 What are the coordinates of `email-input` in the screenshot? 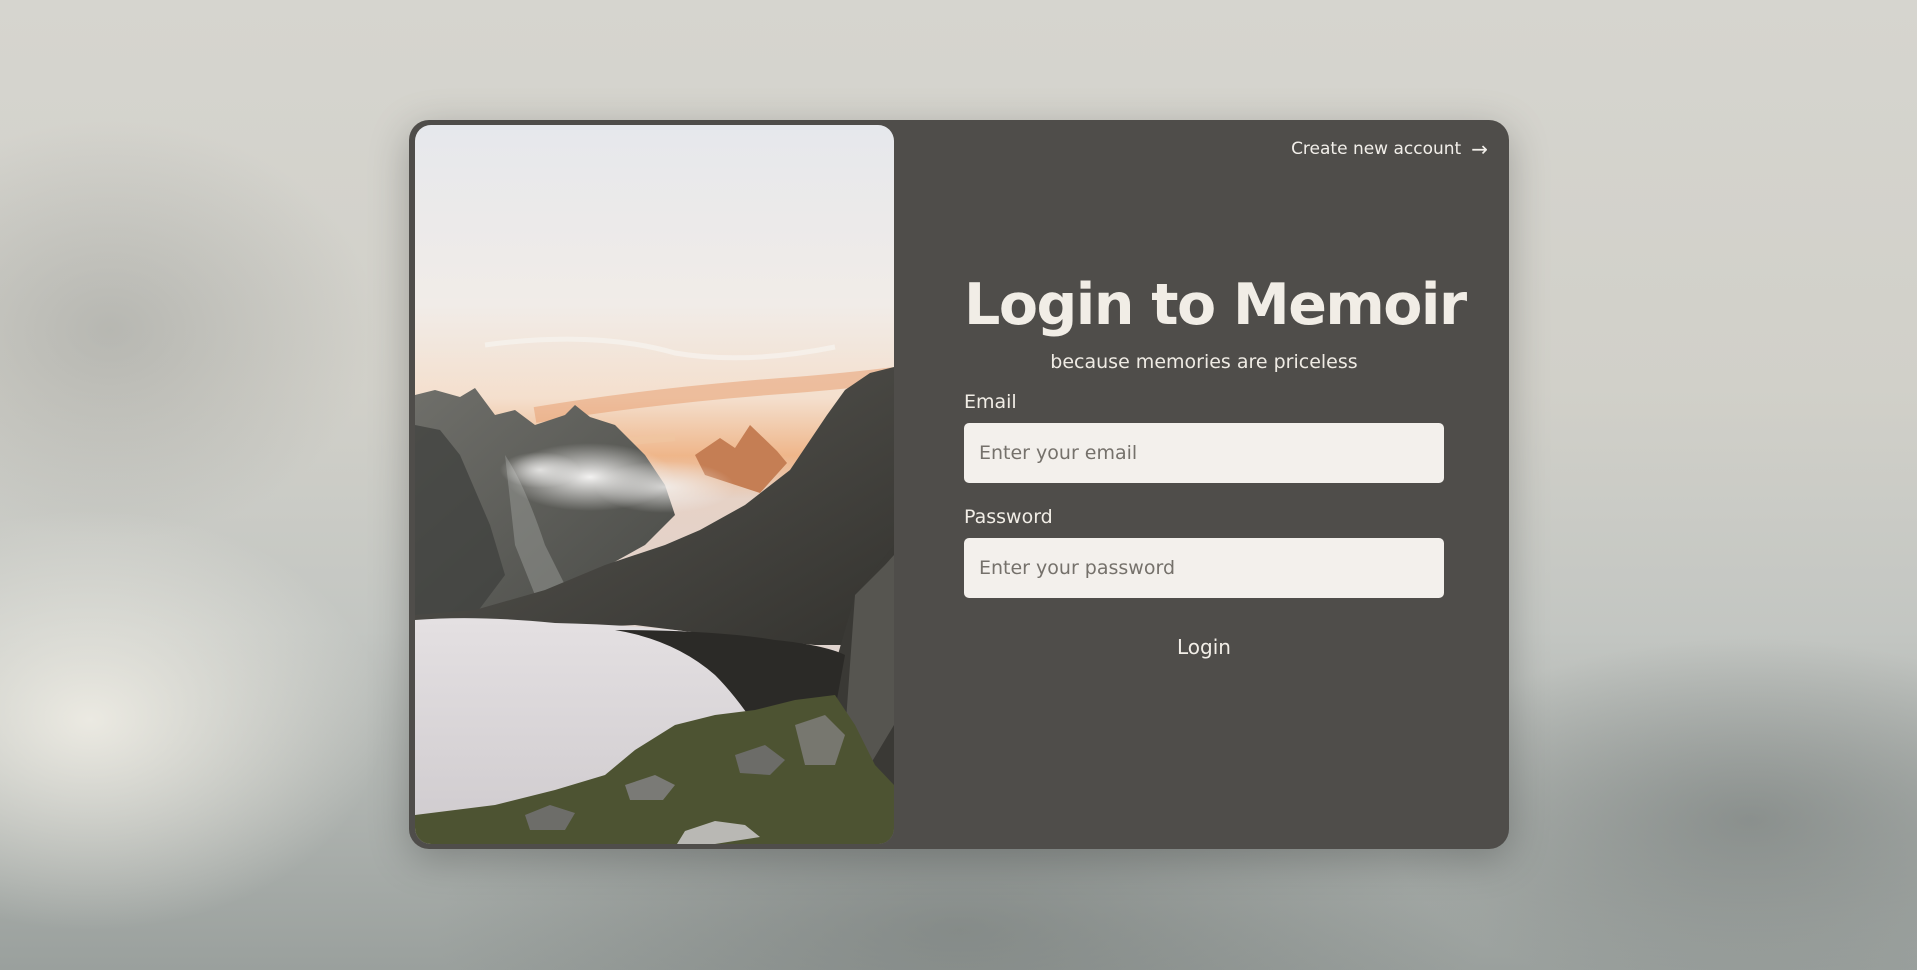 It's located at (1204, 453).